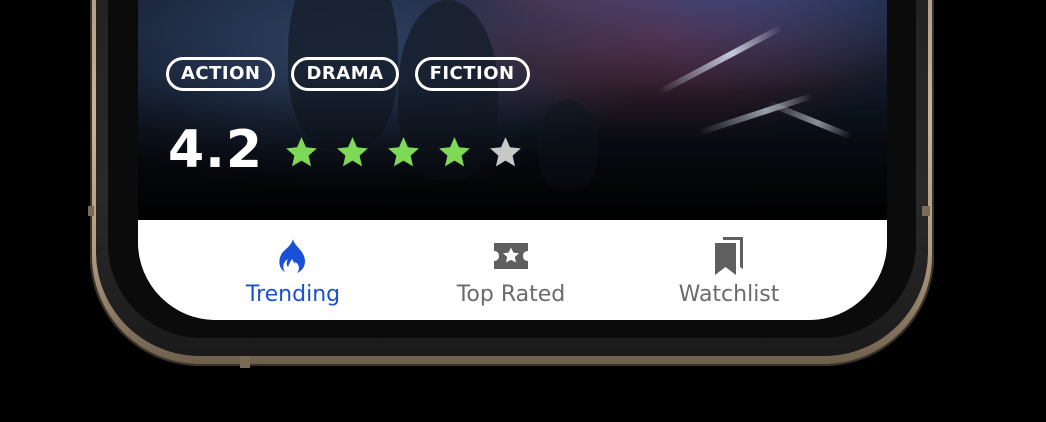  I want to click on antenna-band, so click(245, 362).